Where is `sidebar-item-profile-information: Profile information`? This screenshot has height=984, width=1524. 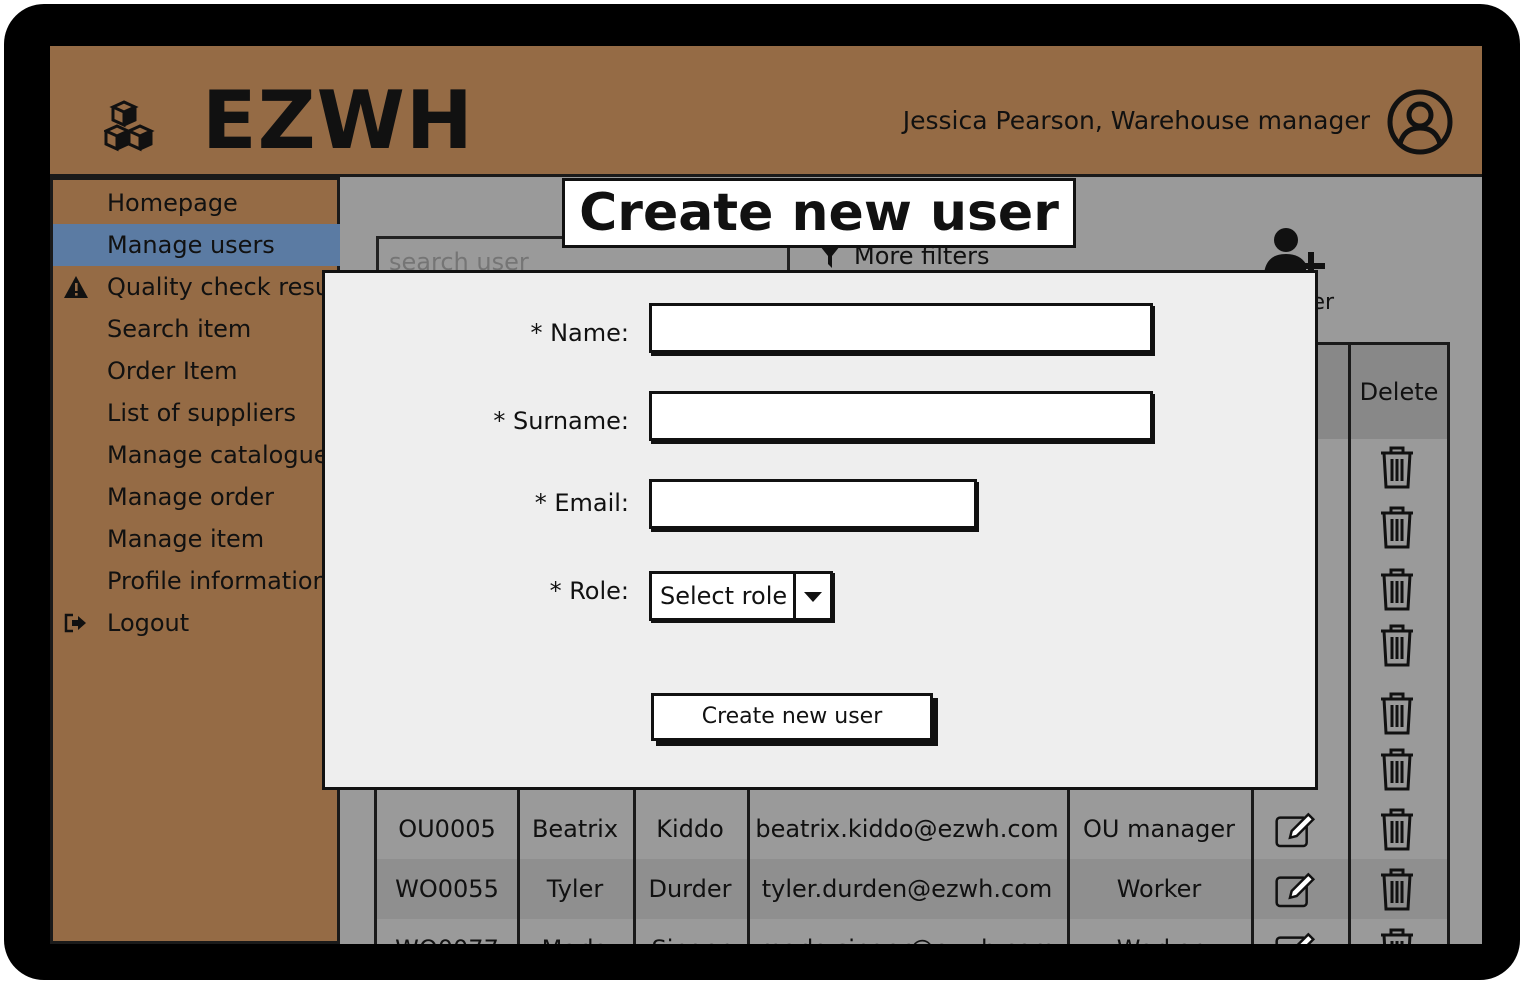 sidebar-item-profile-information: Profile information is located at coordinates (196, 581).